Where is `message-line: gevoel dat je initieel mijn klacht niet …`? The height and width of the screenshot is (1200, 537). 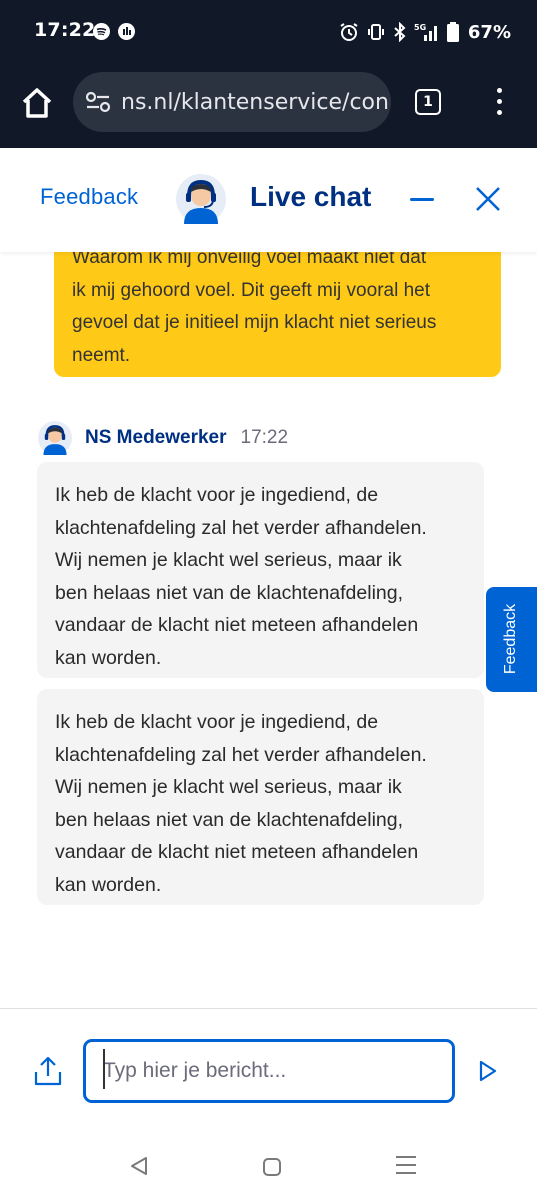
message-line: gevoel dat je initieel mijn klacht niet … is located at coordinates (254, 322).